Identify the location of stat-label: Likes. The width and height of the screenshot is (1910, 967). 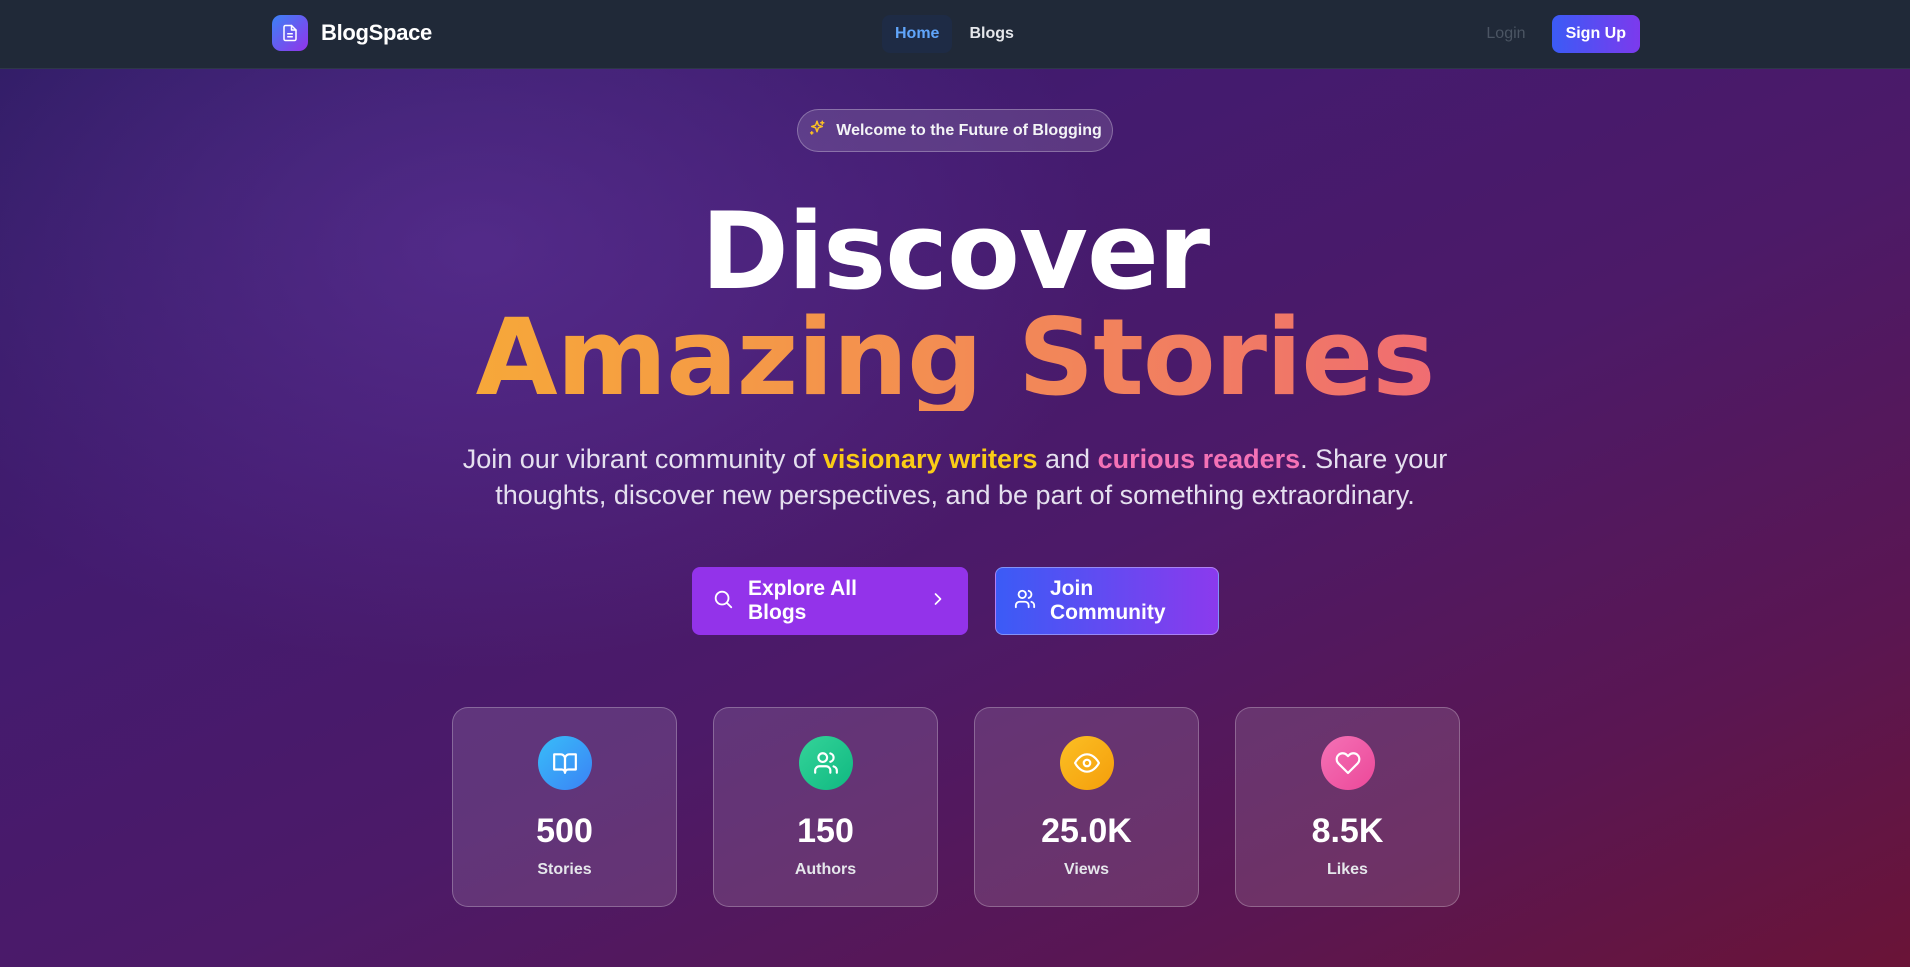
(1347, 869).